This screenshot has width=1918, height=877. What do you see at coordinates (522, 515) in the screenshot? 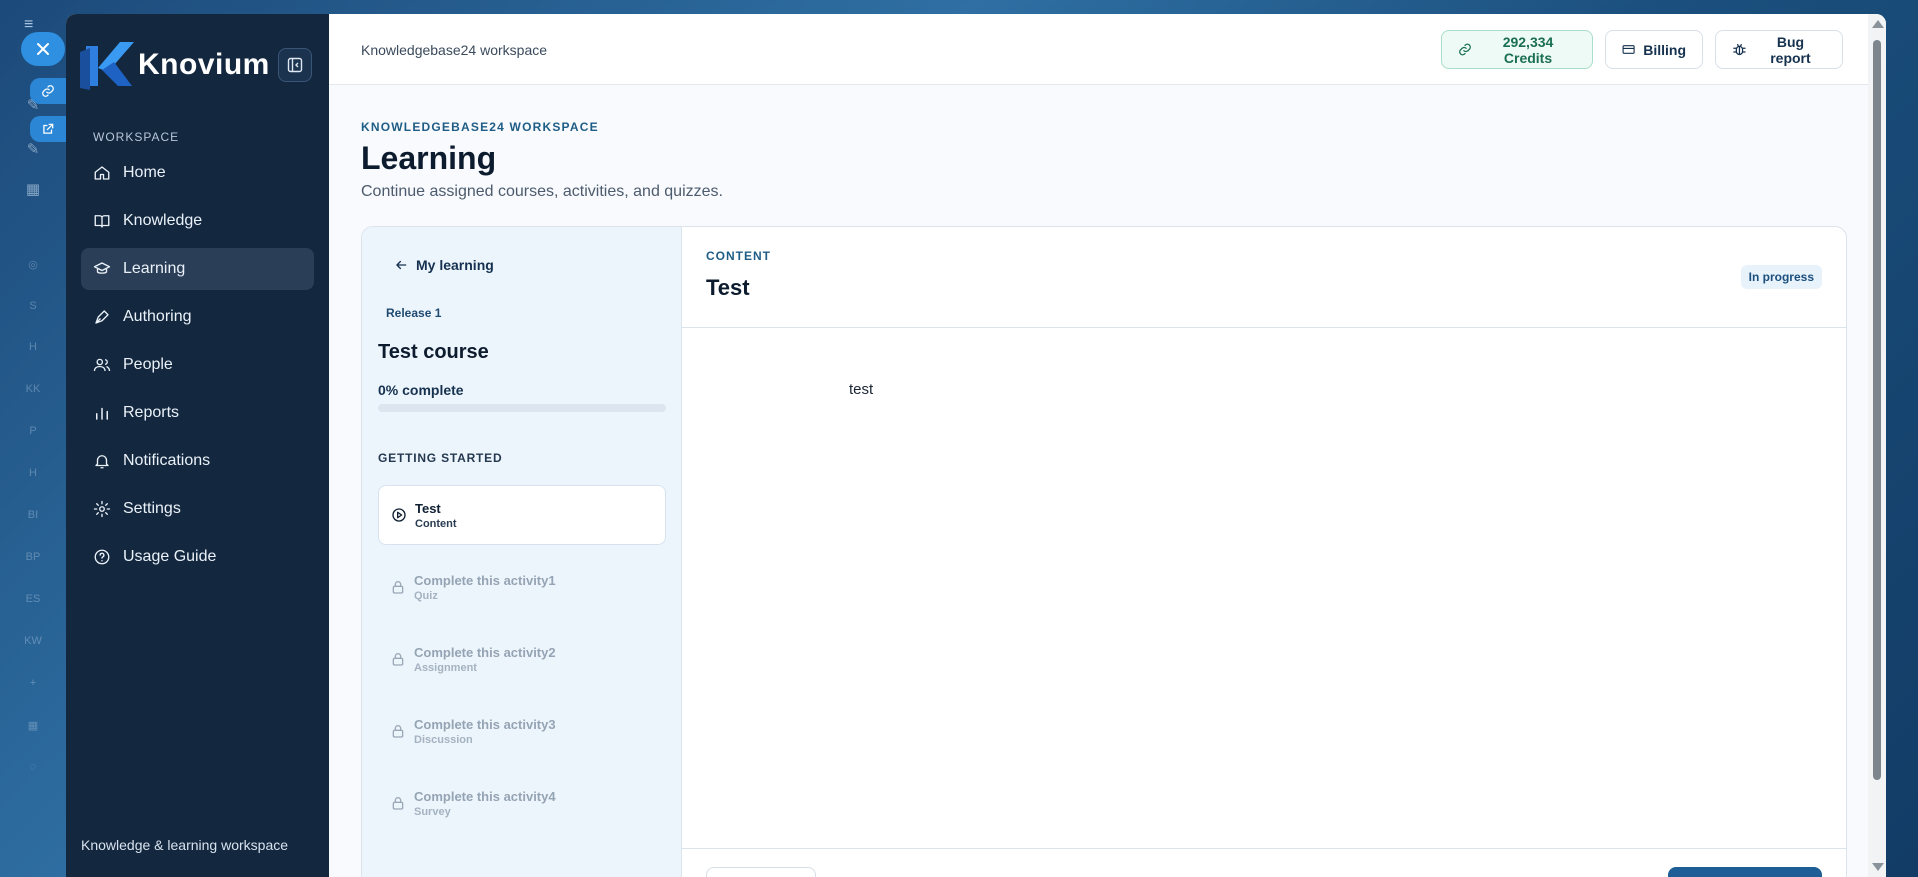
I see `lesson-item: Test Content` at bounding box center [522, 515].